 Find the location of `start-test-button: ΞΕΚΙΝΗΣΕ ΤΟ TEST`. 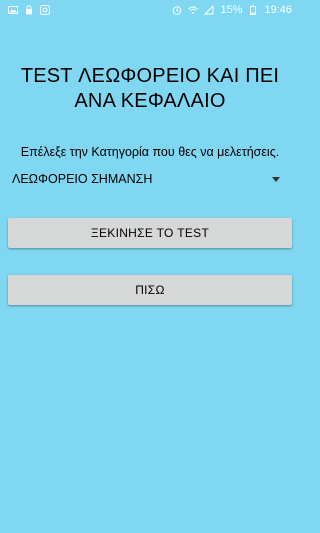

start-test-button: ΞΕΚΙΝΗΣΕ ΤΟ TEST is located at coordinates (150, 233).